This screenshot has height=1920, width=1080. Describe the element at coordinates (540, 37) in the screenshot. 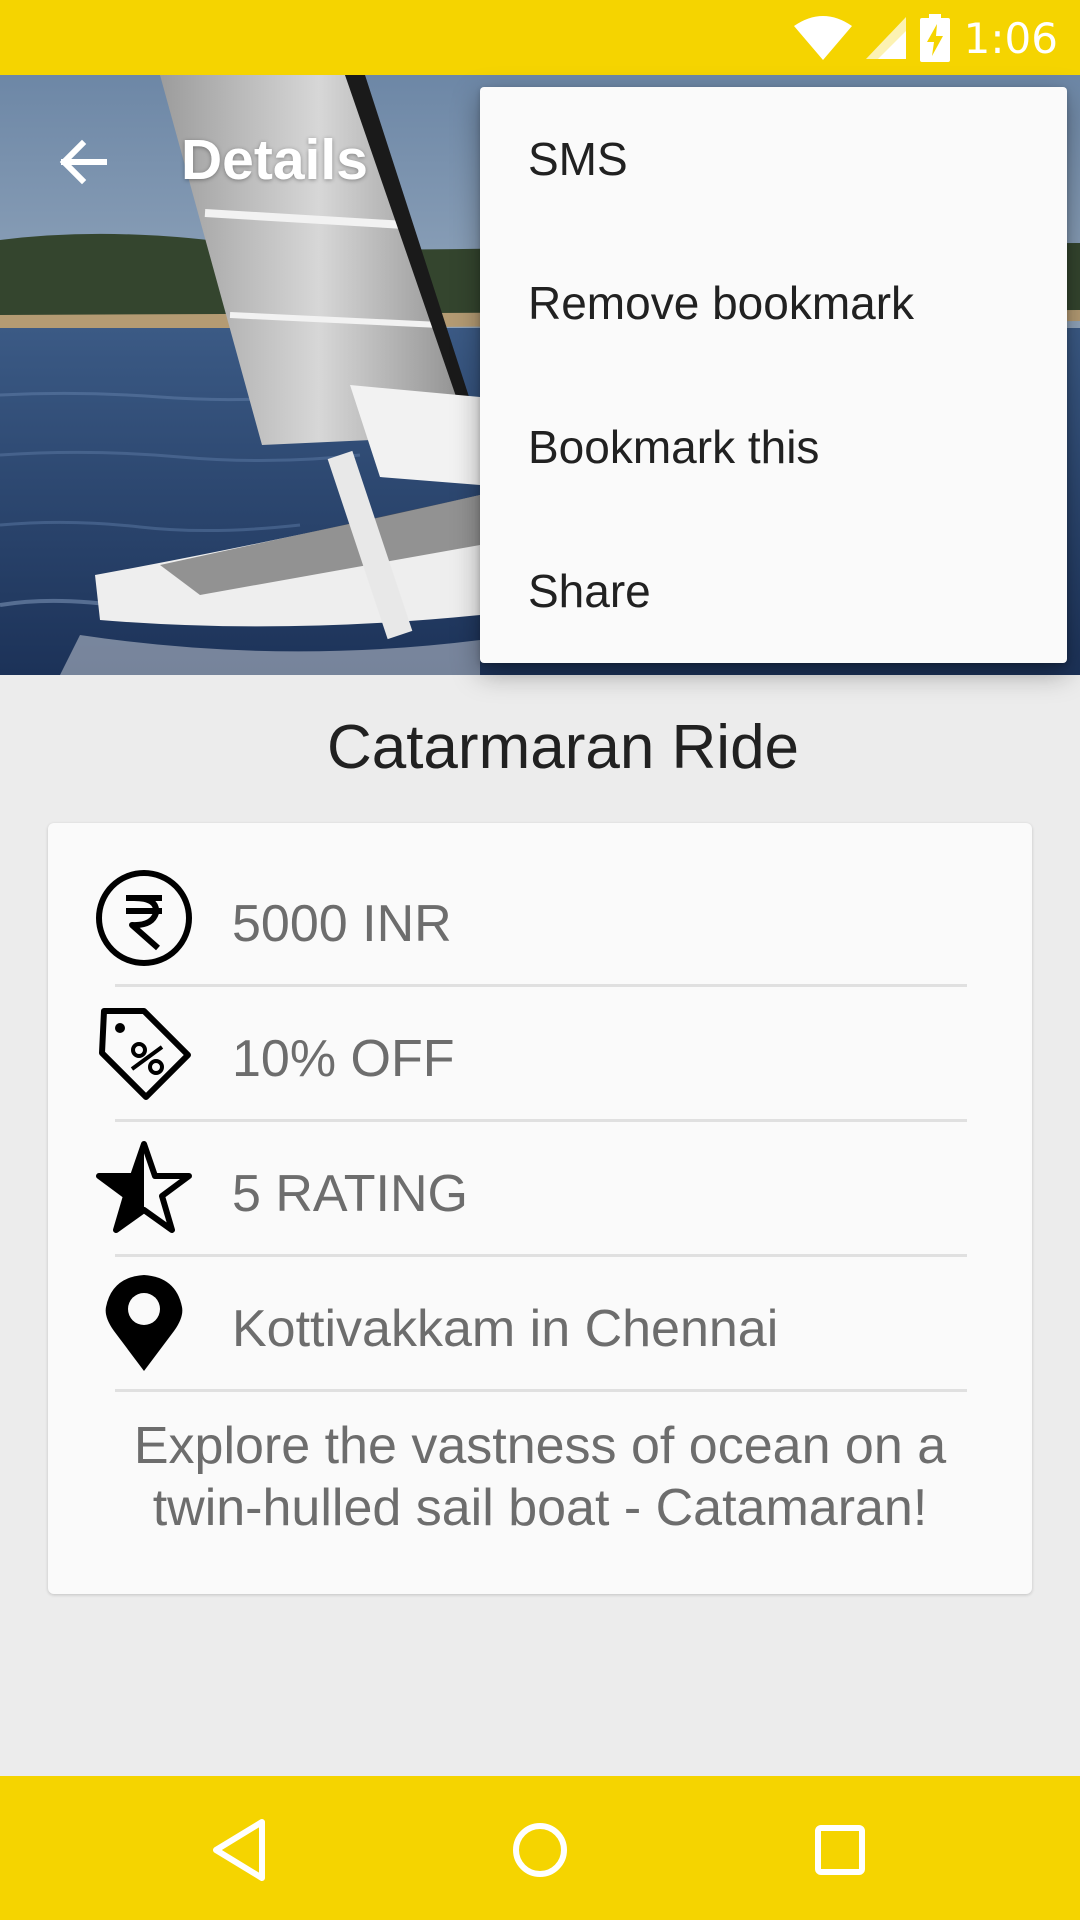

I see `status-bar: 1:06` at that location.